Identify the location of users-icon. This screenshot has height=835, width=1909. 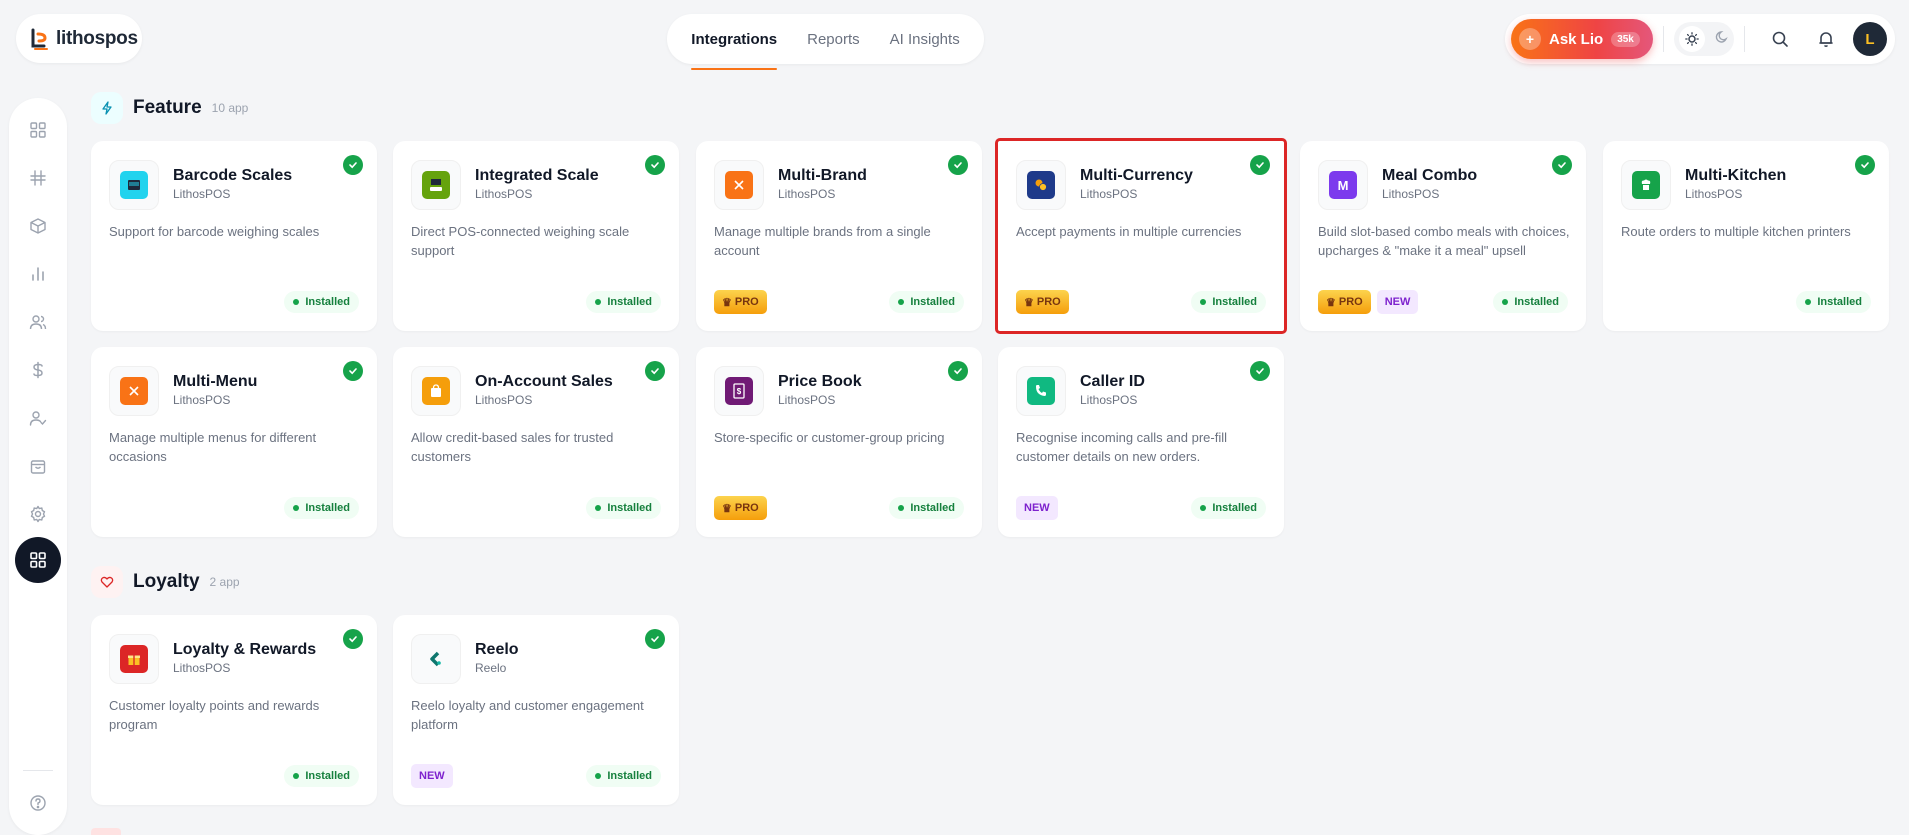
(38, 322).